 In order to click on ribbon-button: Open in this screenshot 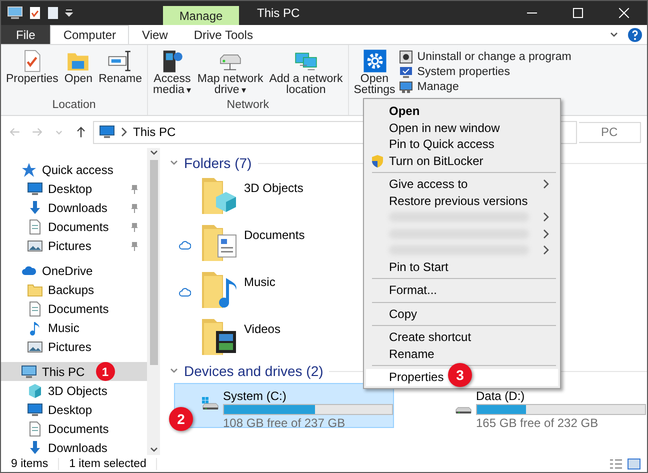, I will do `click(78, 73)`.